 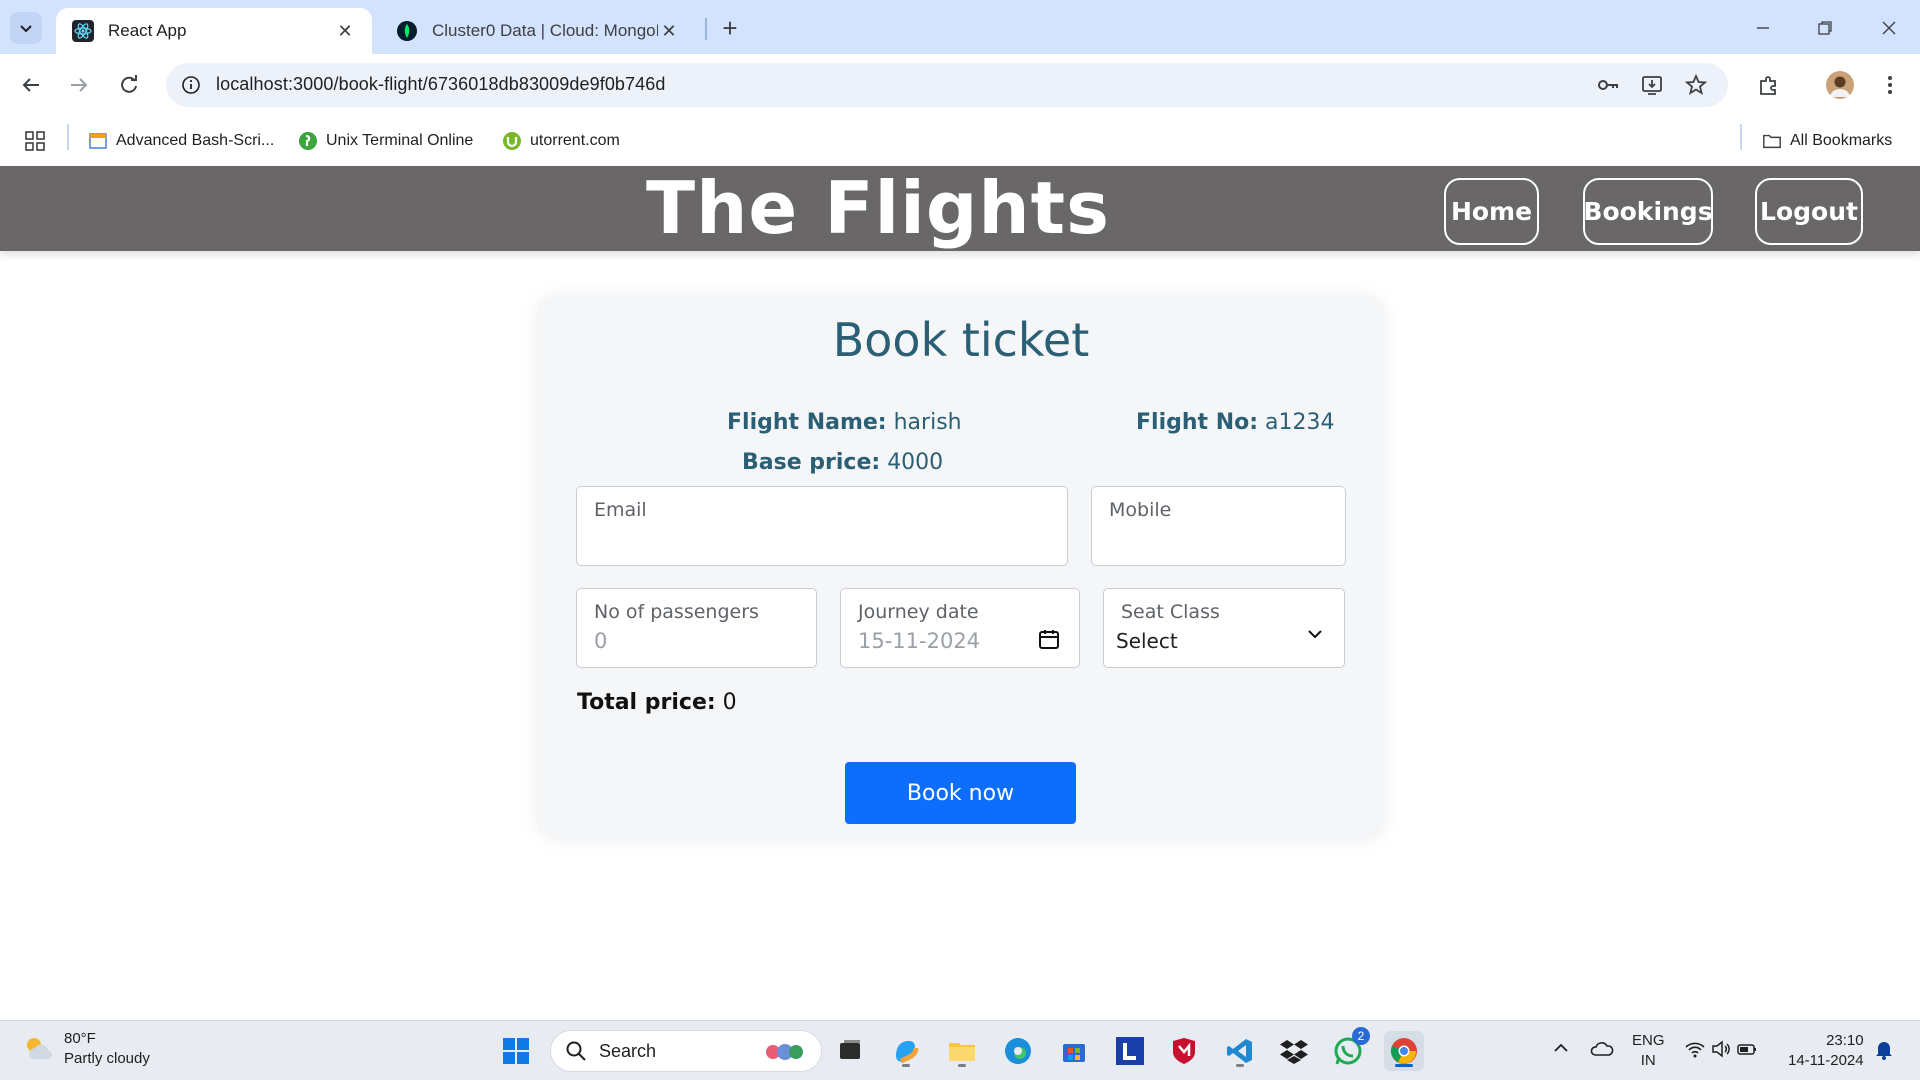 I want to click on taskbar-search: Search, so click(x=686, y=1051).